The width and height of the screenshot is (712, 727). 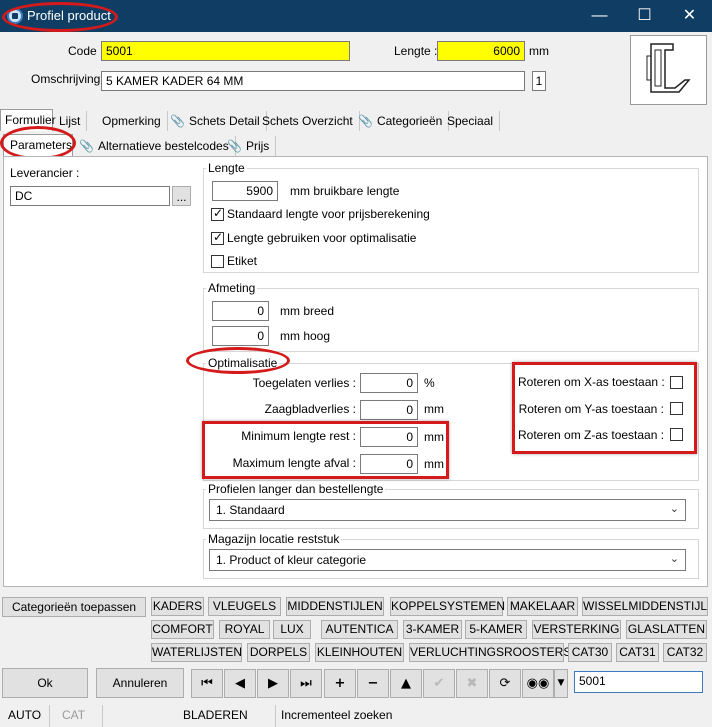 I want to click on rot-z-checkbox, so click(x=676, y=434).